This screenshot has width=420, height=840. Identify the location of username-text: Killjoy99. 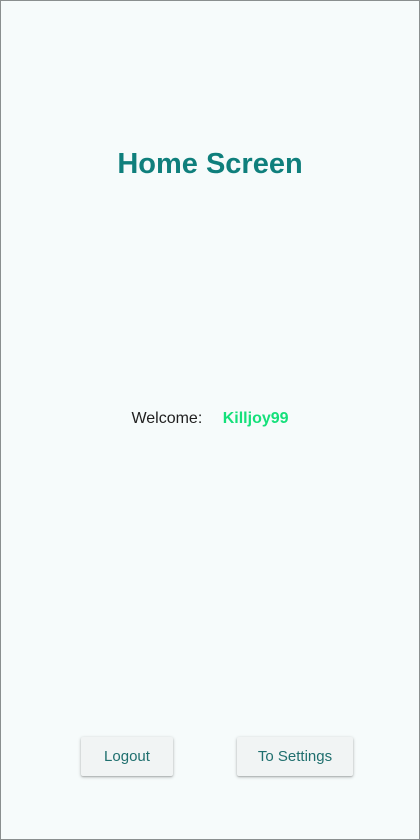
(255, 418).